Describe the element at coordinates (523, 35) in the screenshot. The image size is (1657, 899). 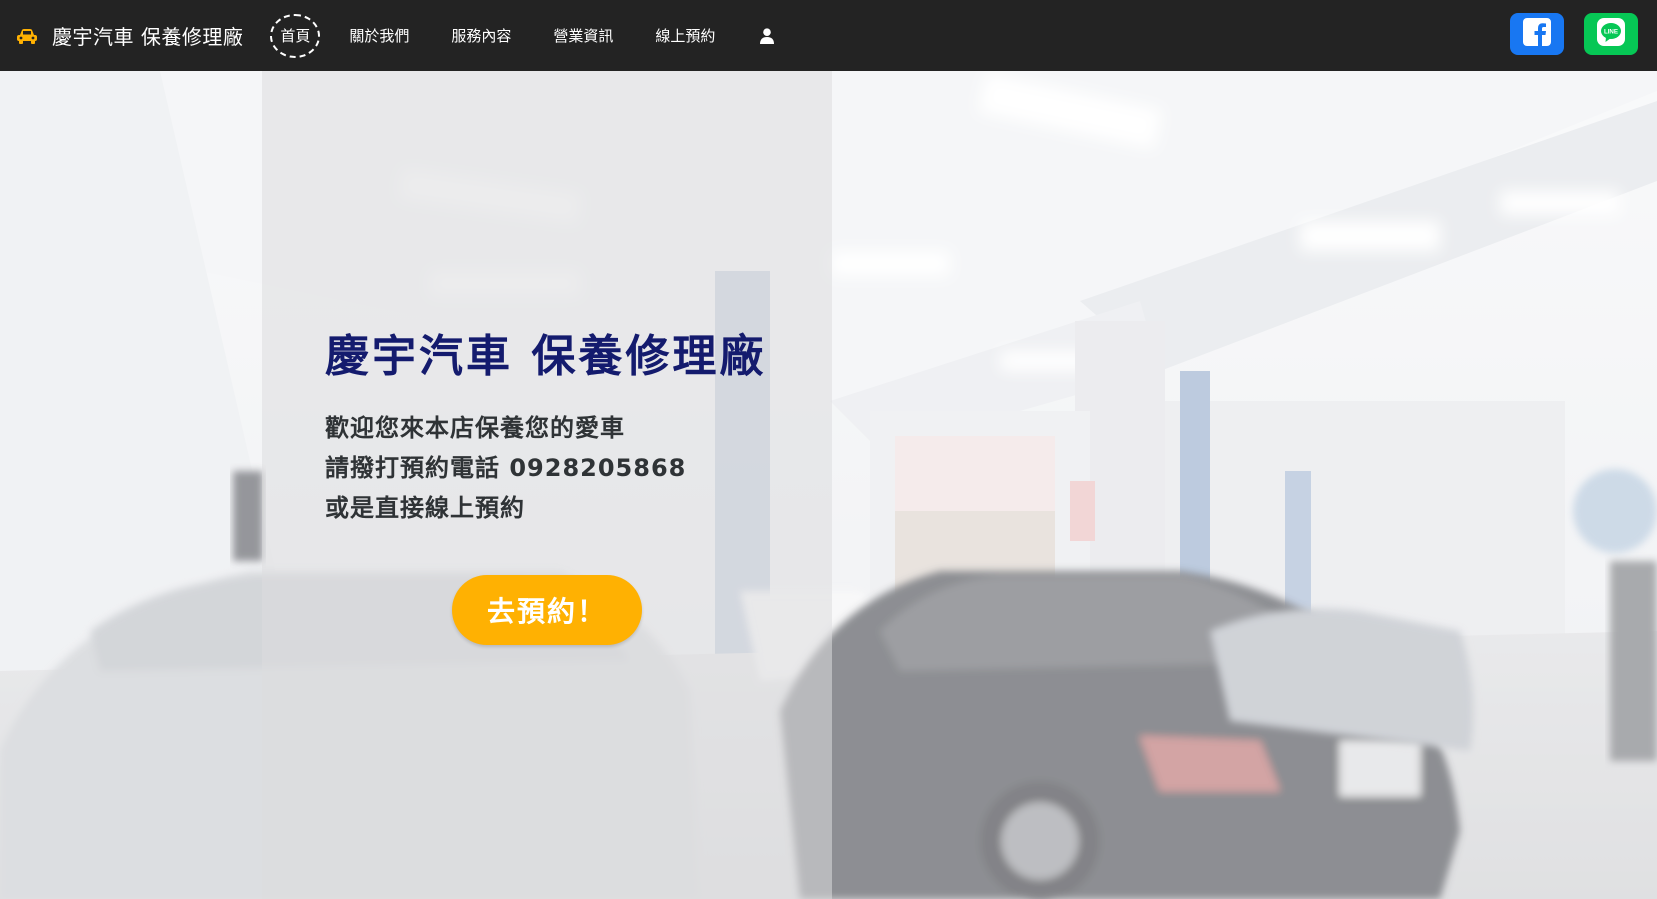
I see `main-nav: 首頁 關於我們 服務內容 營業資訊 線上預約` at that location.